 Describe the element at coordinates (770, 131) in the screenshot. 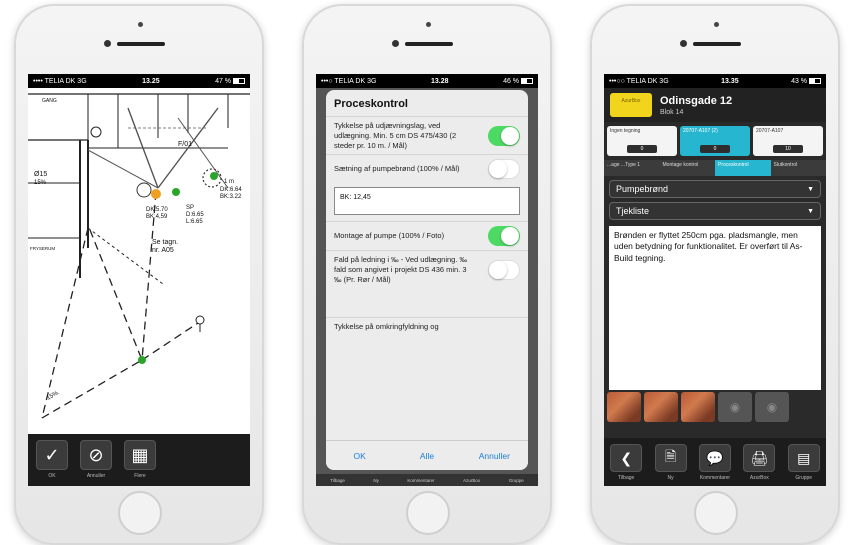

I see `card-title: 20707-A107` at that location.